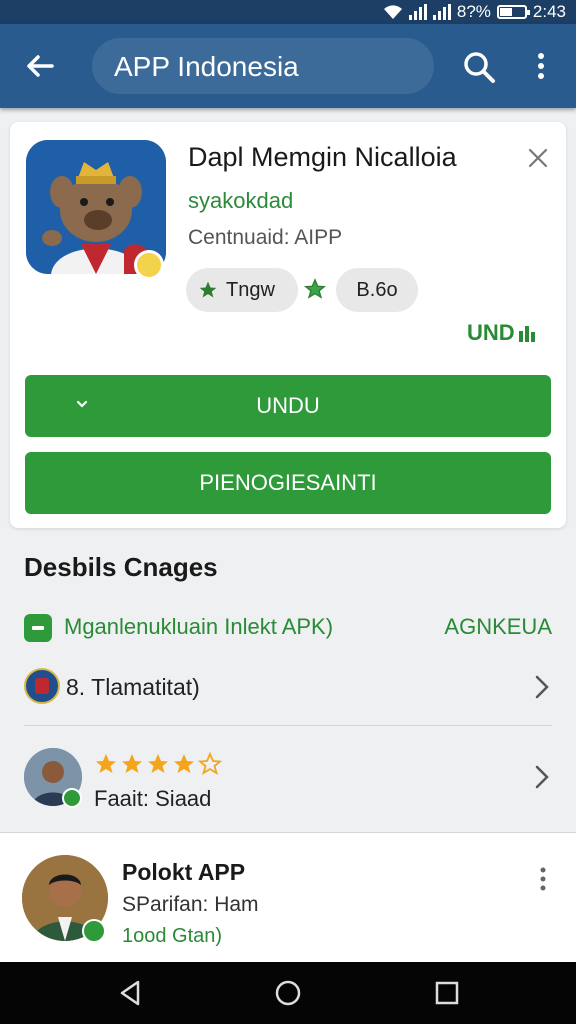 The width and height of the screenshot is (576, 1024). I want to click on chevron-down-icon, so click(82, 404).